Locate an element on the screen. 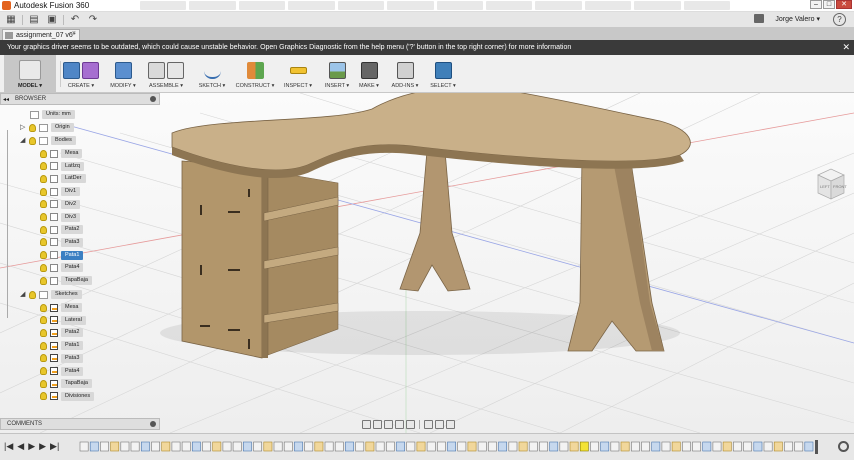 The height and width of the screenshot is (460, 854). comments-add-icon is located at coordinates (153, 424).